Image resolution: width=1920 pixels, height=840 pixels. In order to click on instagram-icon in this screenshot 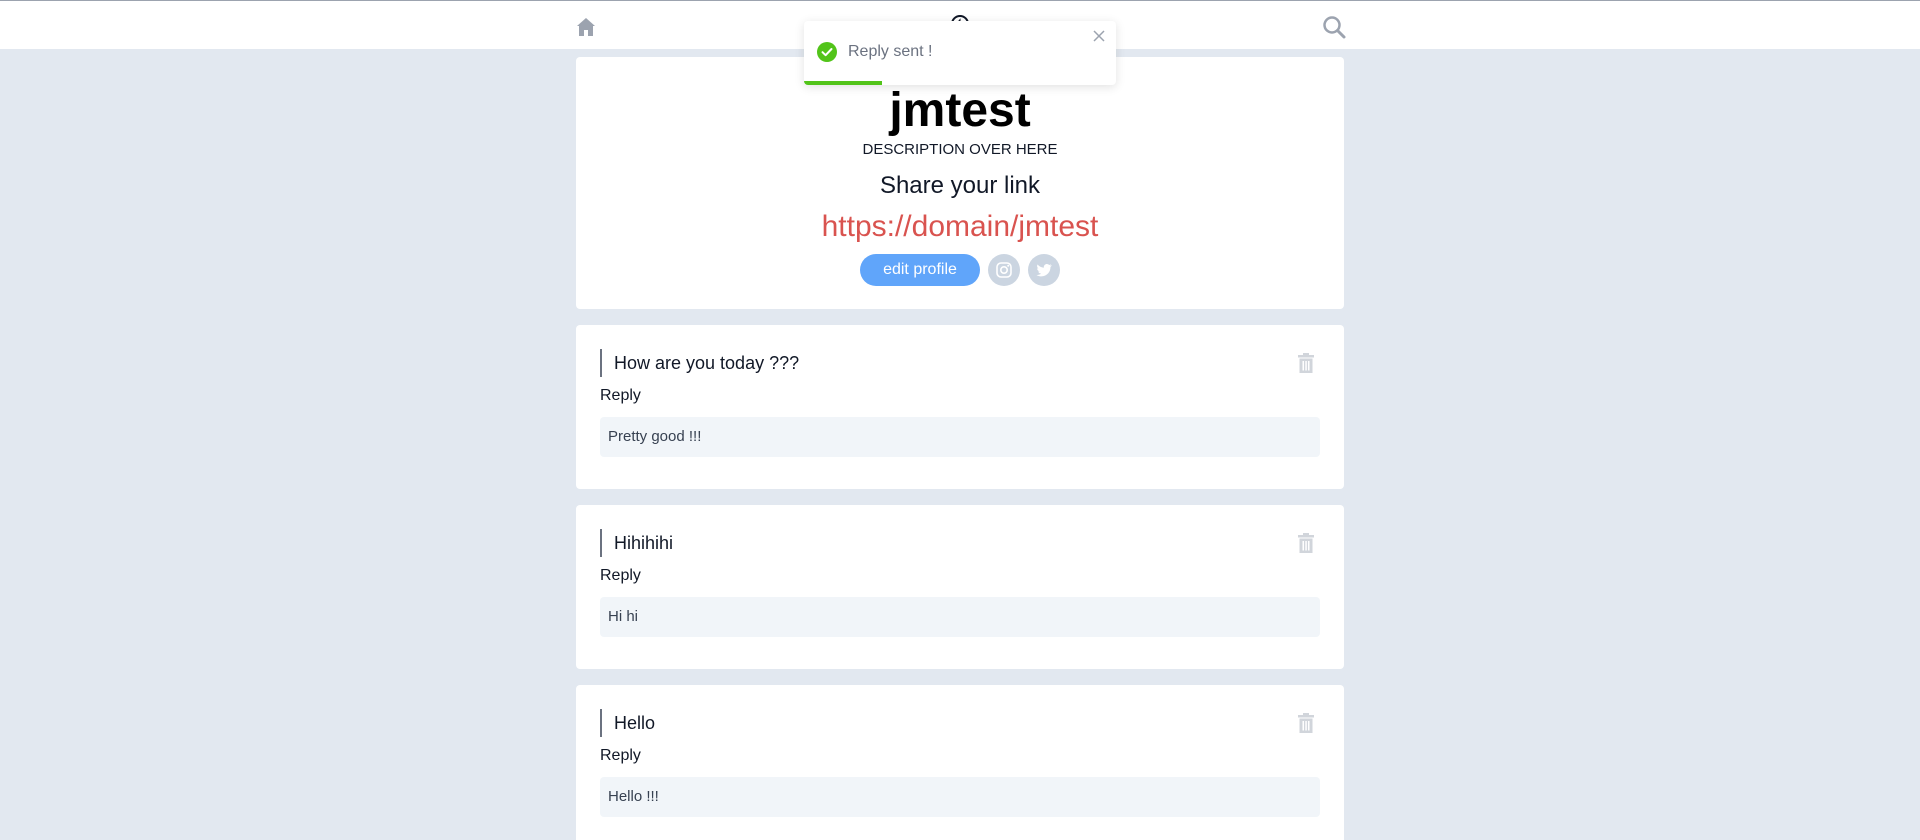, I will do `click(1003, 270)`.